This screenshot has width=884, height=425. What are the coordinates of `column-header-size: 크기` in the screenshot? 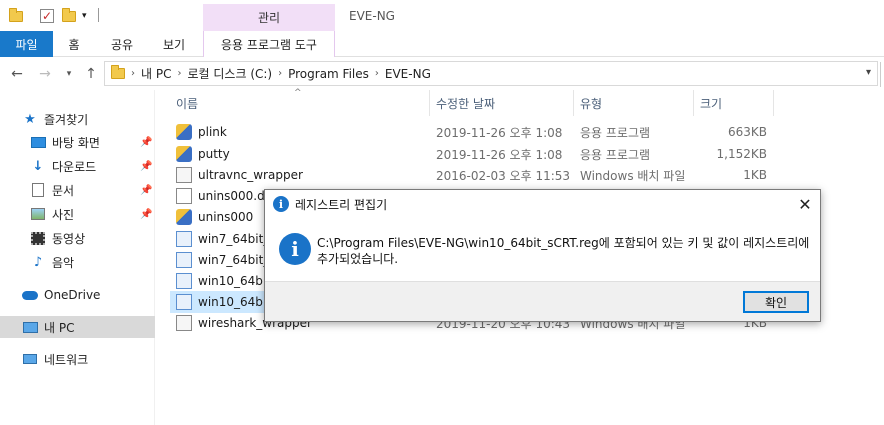 It's located at (734, 103).